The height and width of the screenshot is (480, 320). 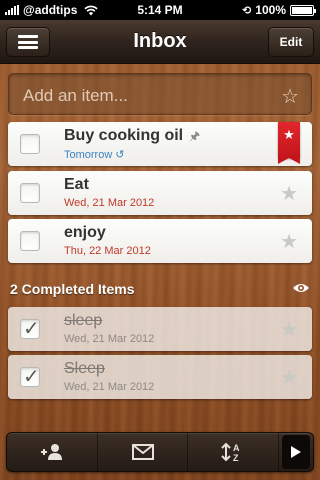 What do you see at coordinates (160, 42) in the screenshot?
I see `nav-bar: Inbox Edit` at bounding box center [160, 42].